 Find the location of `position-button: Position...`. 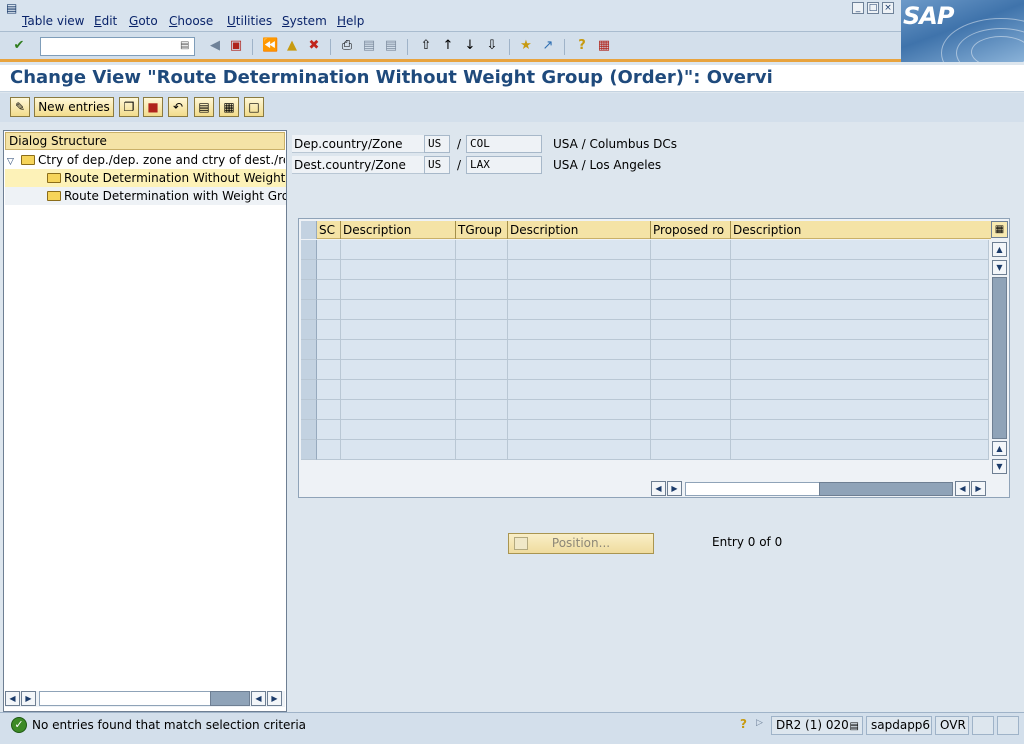

position-button: Position... is located at coordinates (581, 543).